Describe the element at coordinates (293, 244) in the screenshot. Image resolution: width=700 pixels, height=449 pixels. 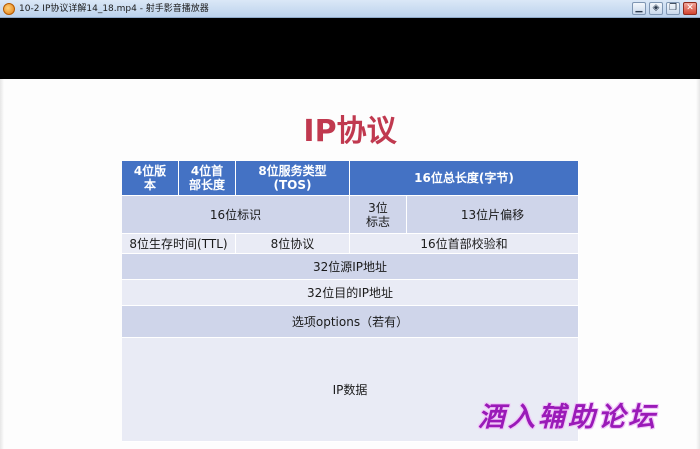
I see `cell-protocol: 8位协议` at that location.